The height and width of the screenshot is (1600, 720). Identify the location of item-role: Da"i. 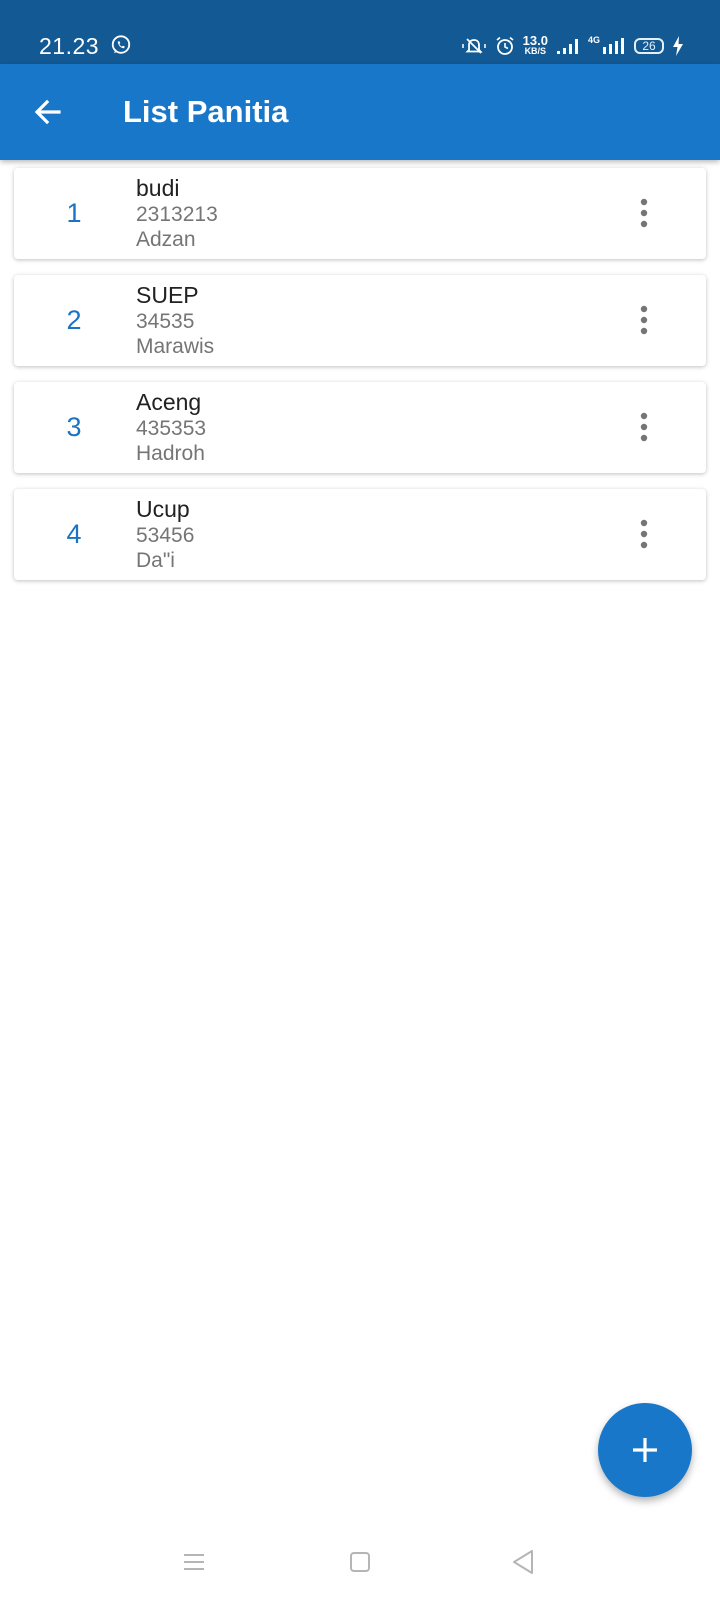
(155, 560).